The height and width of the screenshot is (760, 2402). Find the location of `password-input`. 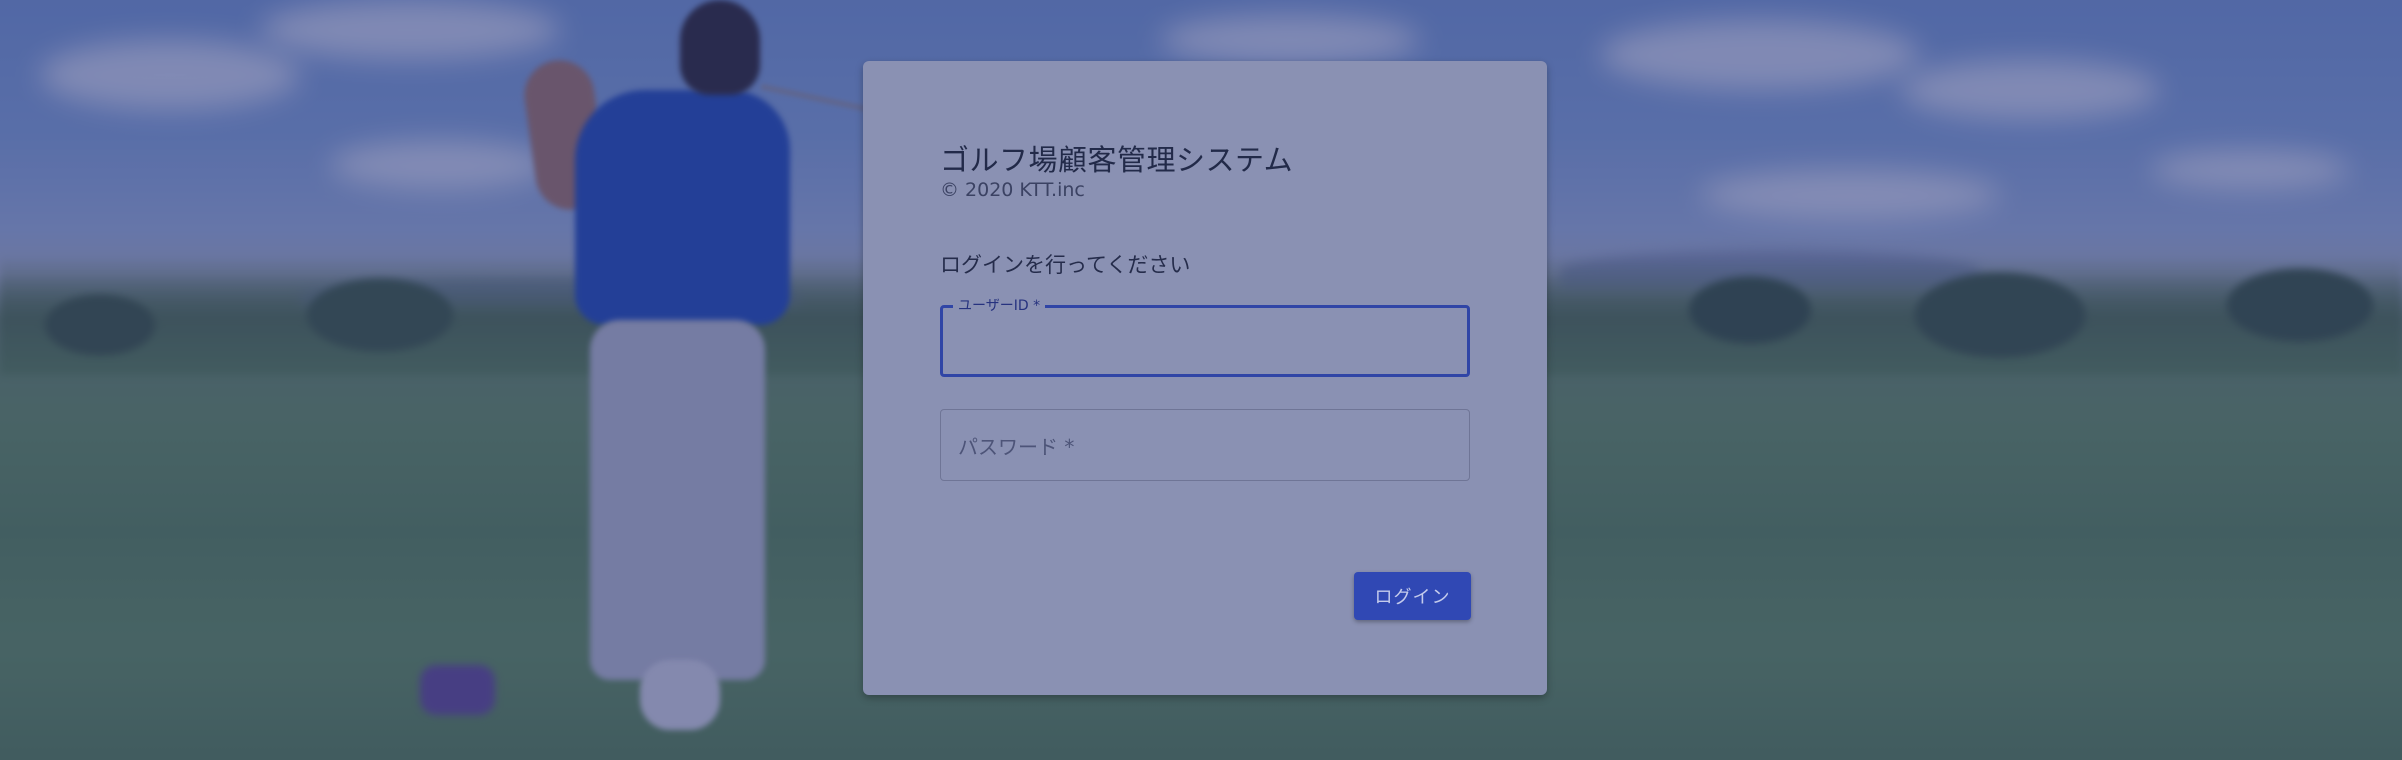

password-input is located at coordinates (1205, 445).